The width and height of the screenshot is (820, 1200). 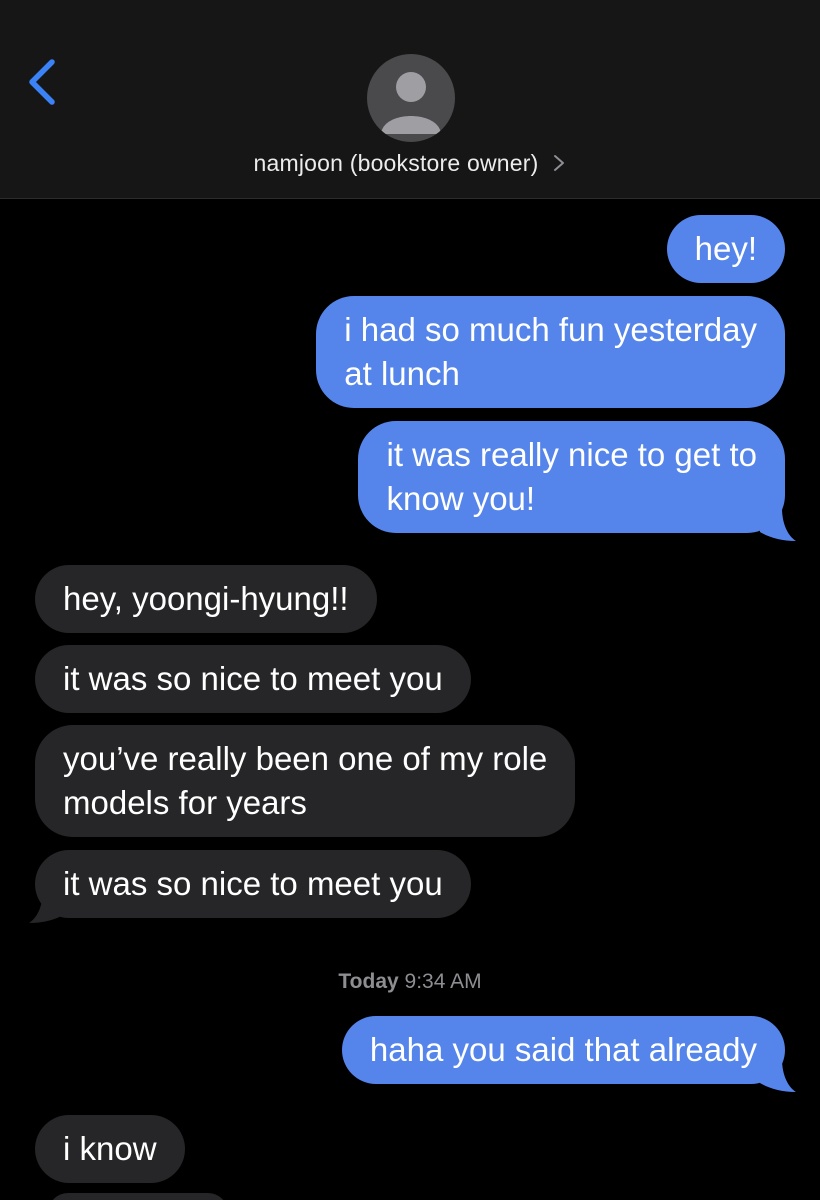 What do you see at coordinates (47, 906) in the screenshot?
I see `received-bubble-tail` at bounding box center [47, 906].